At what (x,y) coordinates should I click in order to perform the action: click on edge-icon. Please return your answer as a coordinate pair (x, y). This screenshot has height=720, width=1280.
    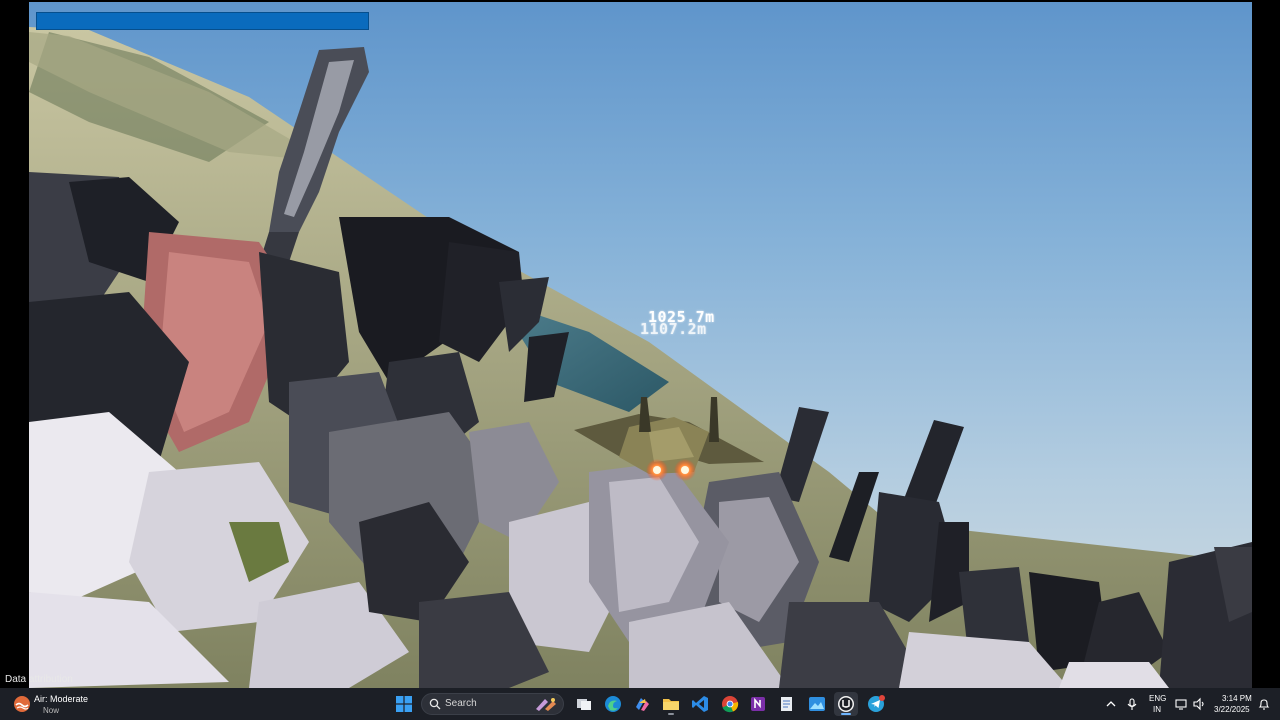
    Looking at the image, I should click on (613, 704).